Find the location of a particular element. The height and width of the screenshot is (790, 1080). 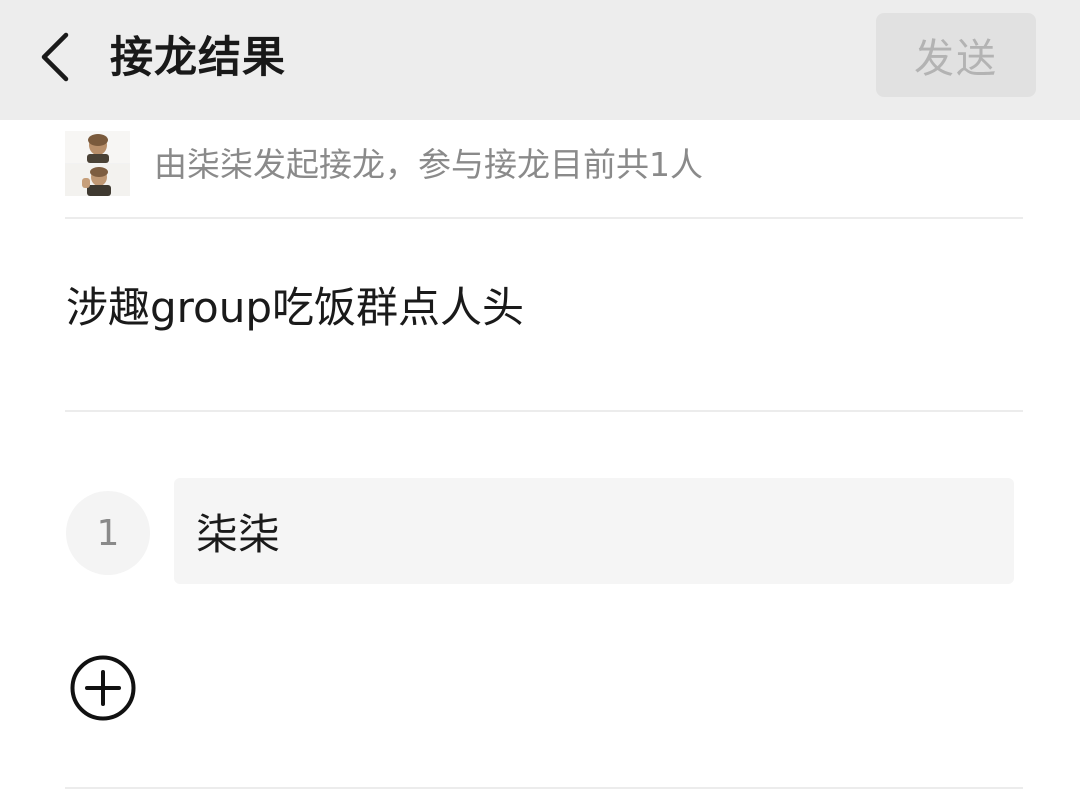

entry-input: 柒柒 is located at coordinates (594, 531).